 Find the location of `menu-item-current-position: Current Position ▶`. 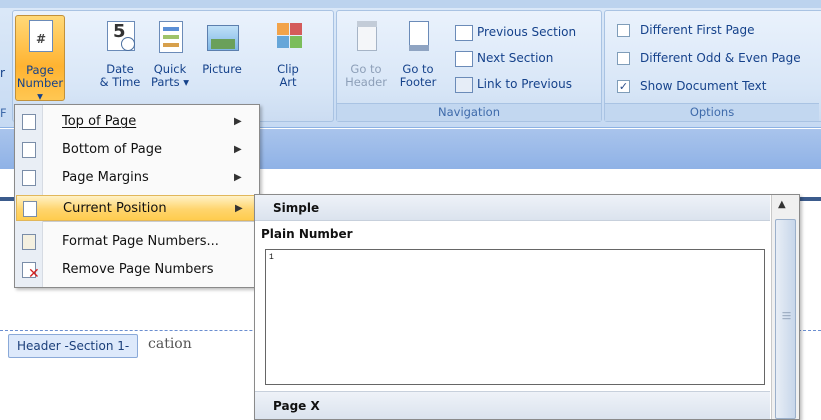

menu-item-current-position: Current Position ▶ is located at coordinates (137, 208).